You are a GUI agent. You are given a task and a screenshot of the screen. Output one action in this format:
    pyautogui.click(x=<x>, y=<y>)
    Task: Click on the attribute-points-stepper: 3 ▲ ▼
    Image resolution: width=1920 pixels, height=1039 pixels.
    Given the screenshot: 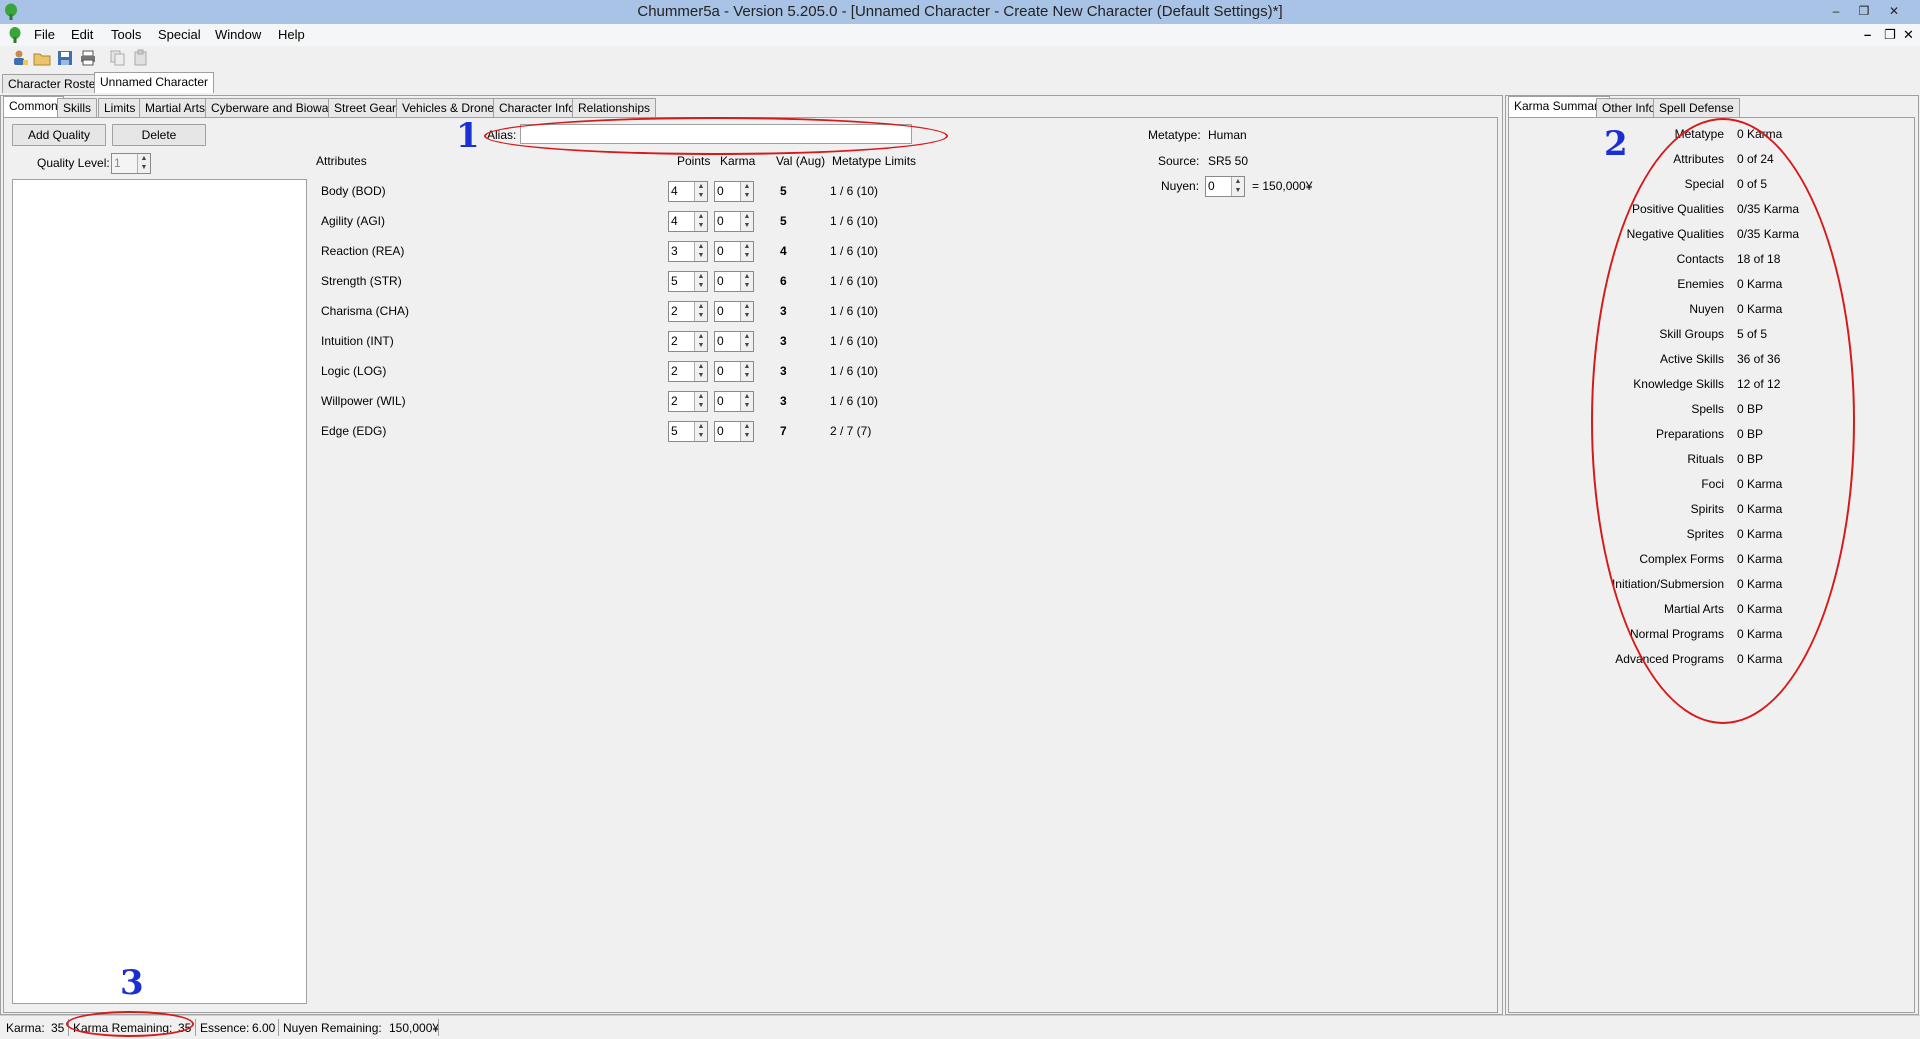 What is the action you would take?
    pyautogui.click(x=688, y=251)
    